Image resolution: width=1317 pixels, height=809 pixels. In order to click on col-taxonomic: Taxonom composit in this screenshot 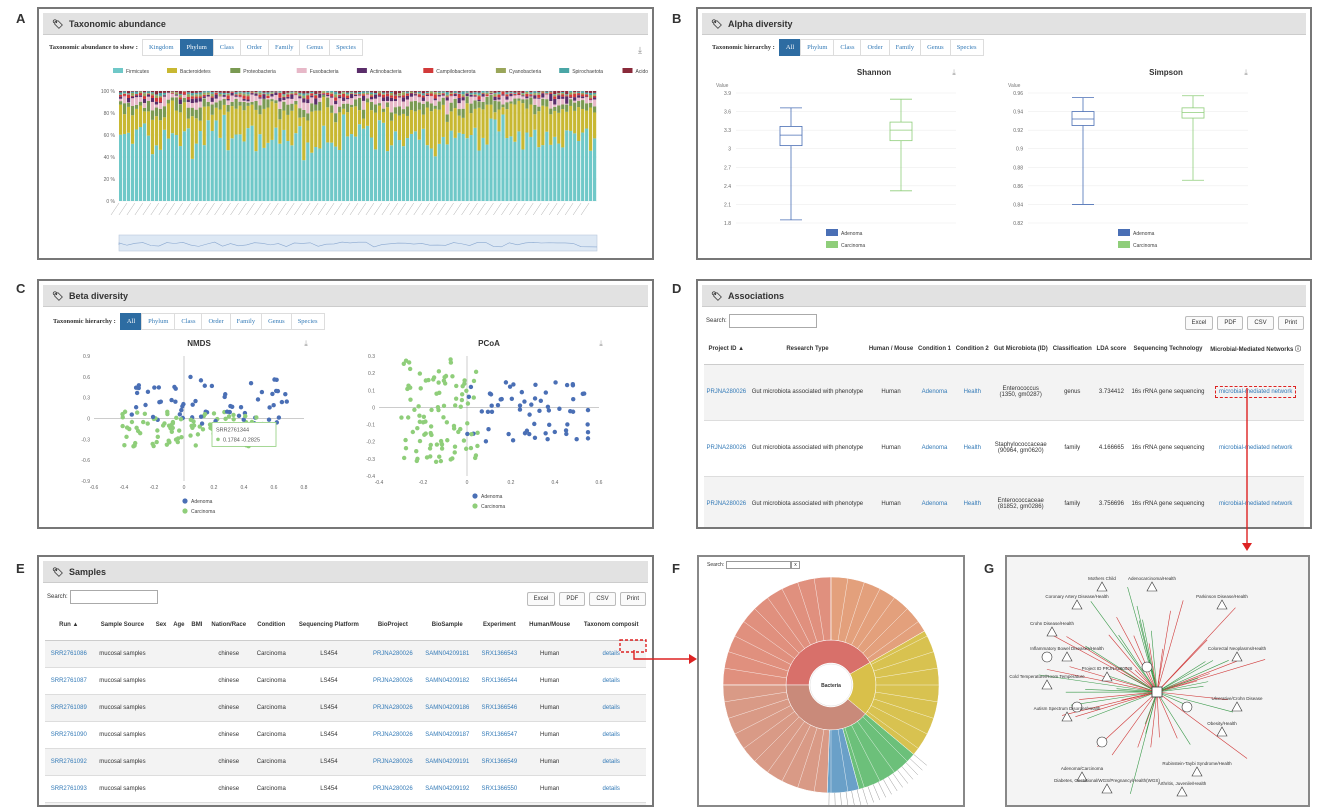, I will do `click(611, 625)`.